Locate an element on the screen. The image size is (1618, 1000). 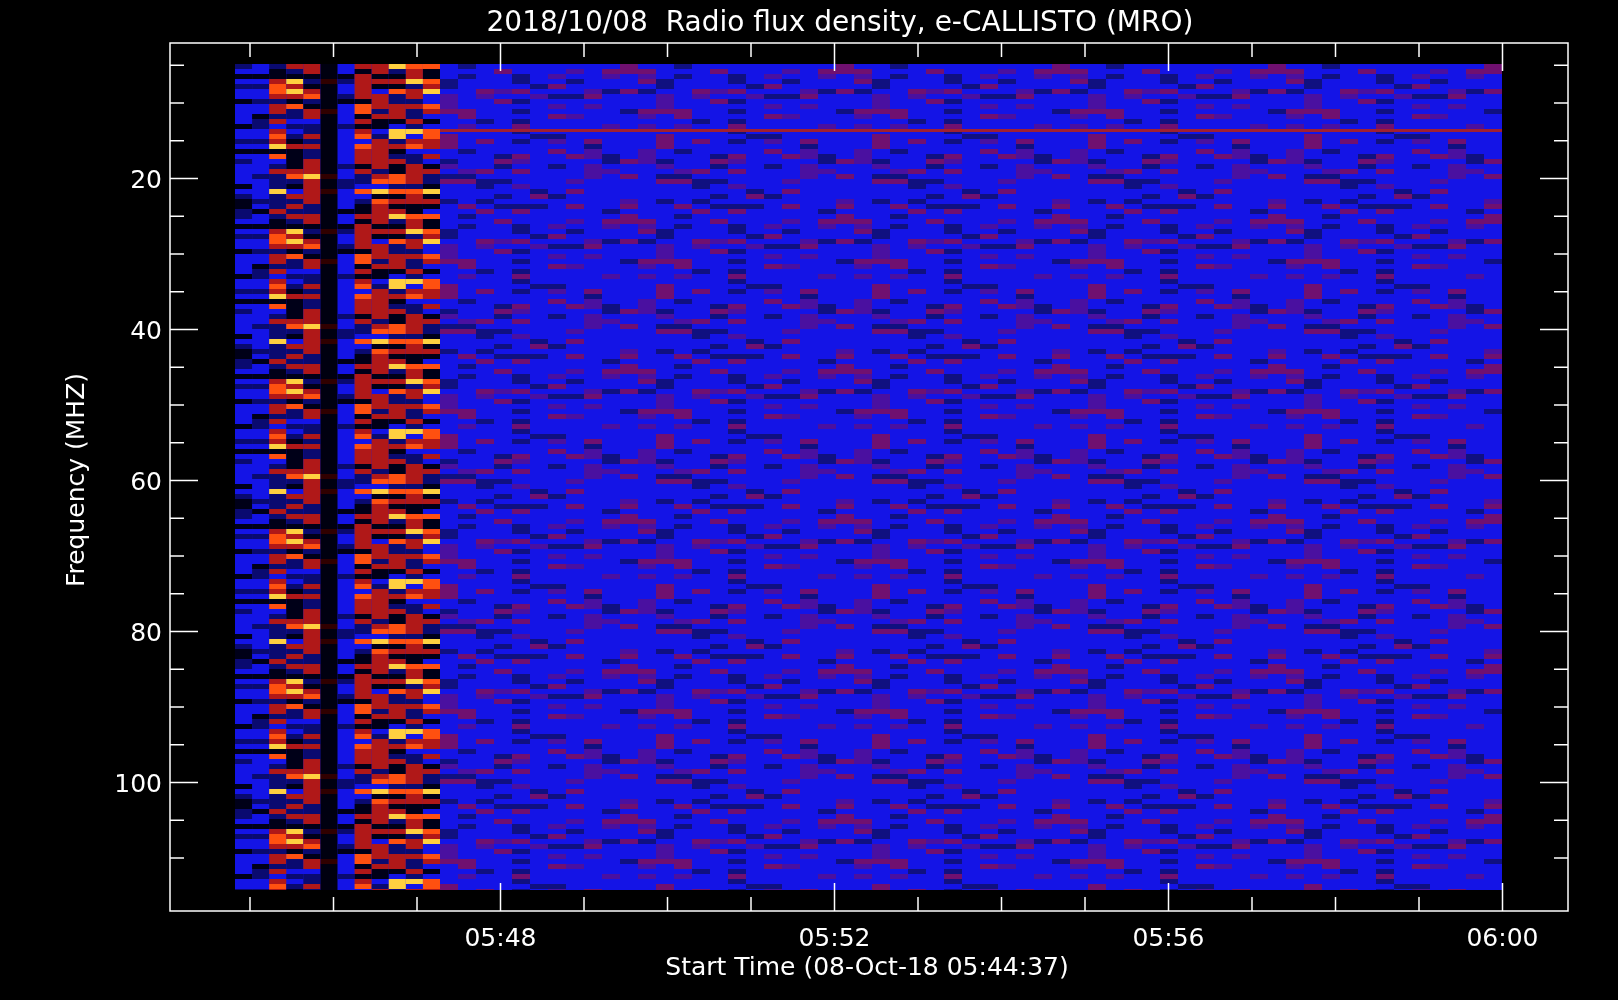
y-tick-label: 100 is located at coordinates (138, 783).